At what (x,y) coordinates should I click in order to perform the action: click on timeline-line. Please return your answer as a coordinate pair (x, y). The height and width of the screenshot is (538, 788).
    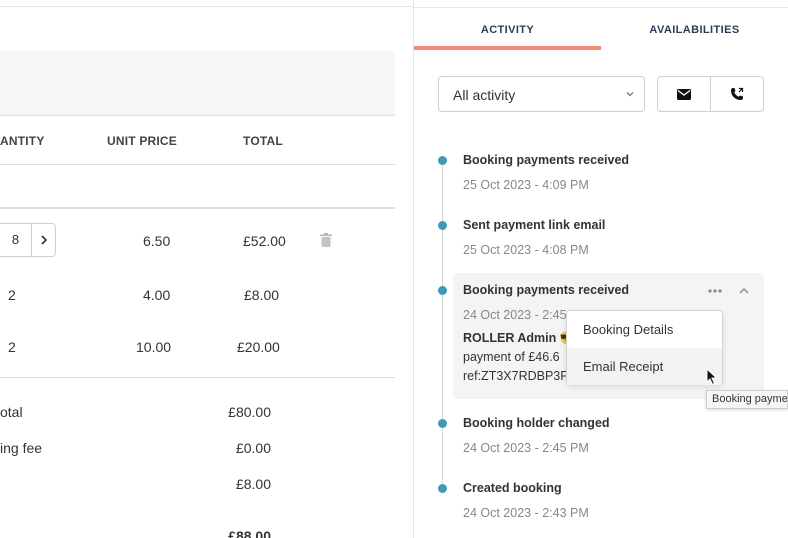
    Looking at the image, I should click on (442, 325).